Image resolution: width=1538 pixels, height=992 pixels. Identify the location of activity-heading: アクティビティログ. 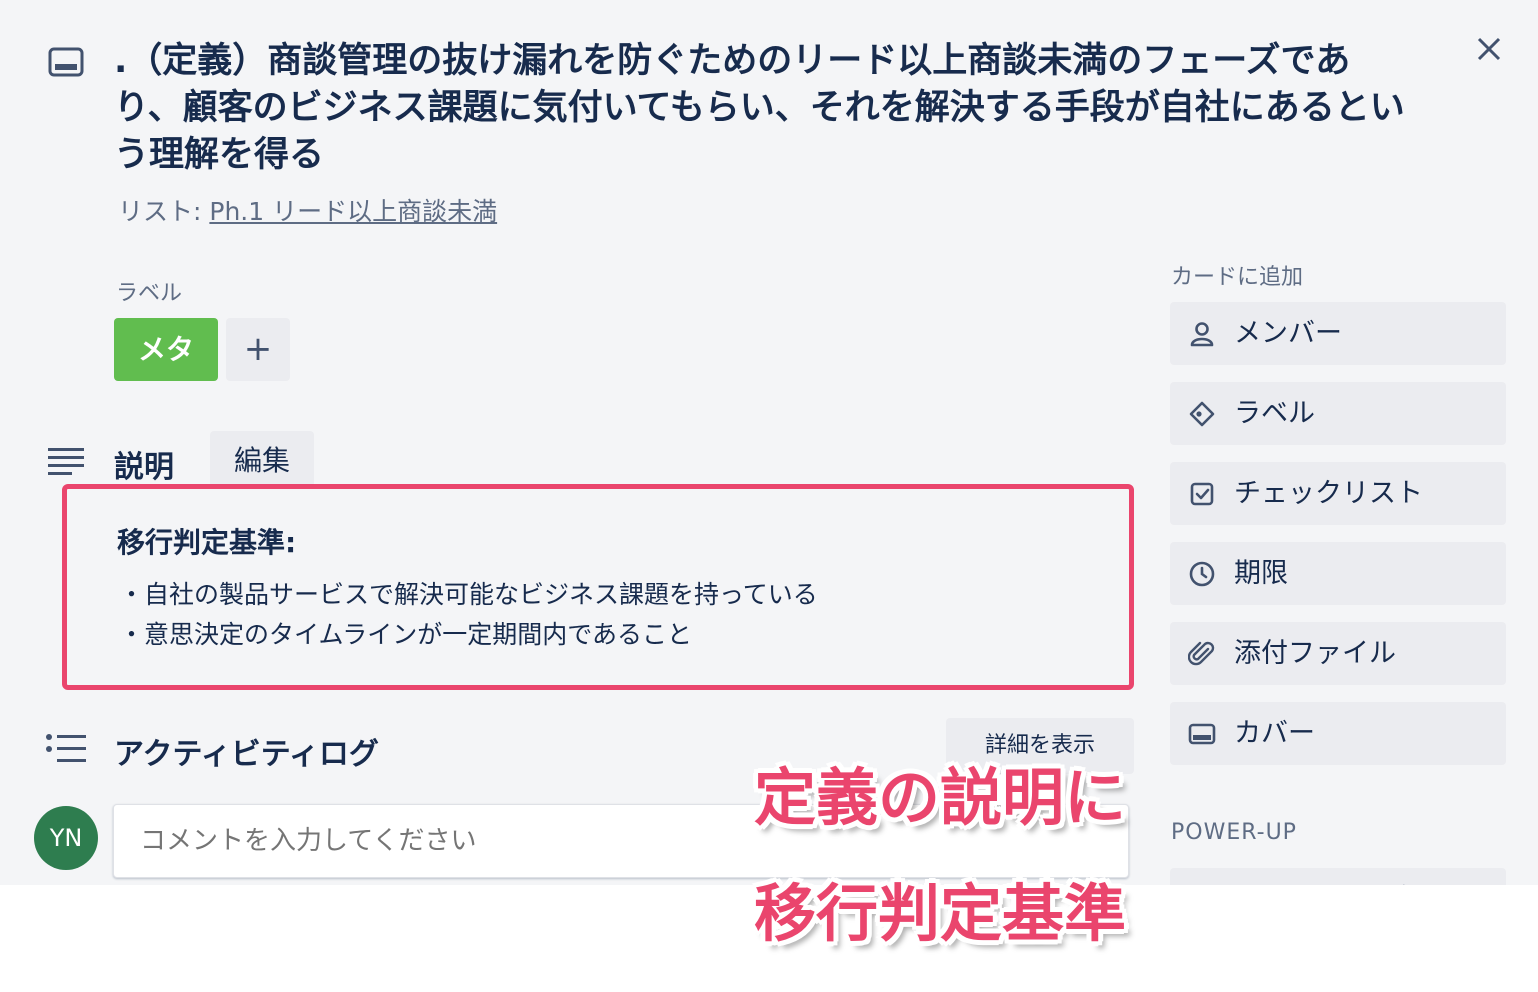
(246, 754).